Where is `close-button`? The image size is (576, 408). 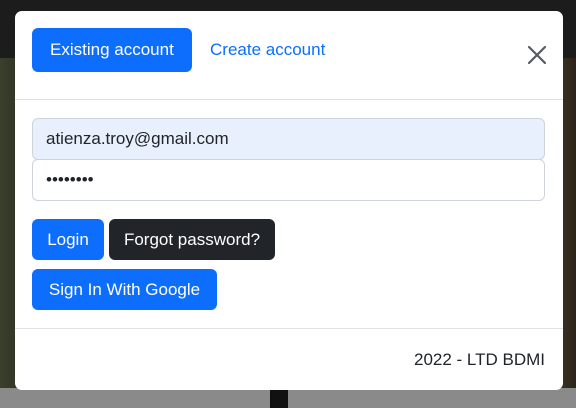 close-button is located at coordinates (537, 55).